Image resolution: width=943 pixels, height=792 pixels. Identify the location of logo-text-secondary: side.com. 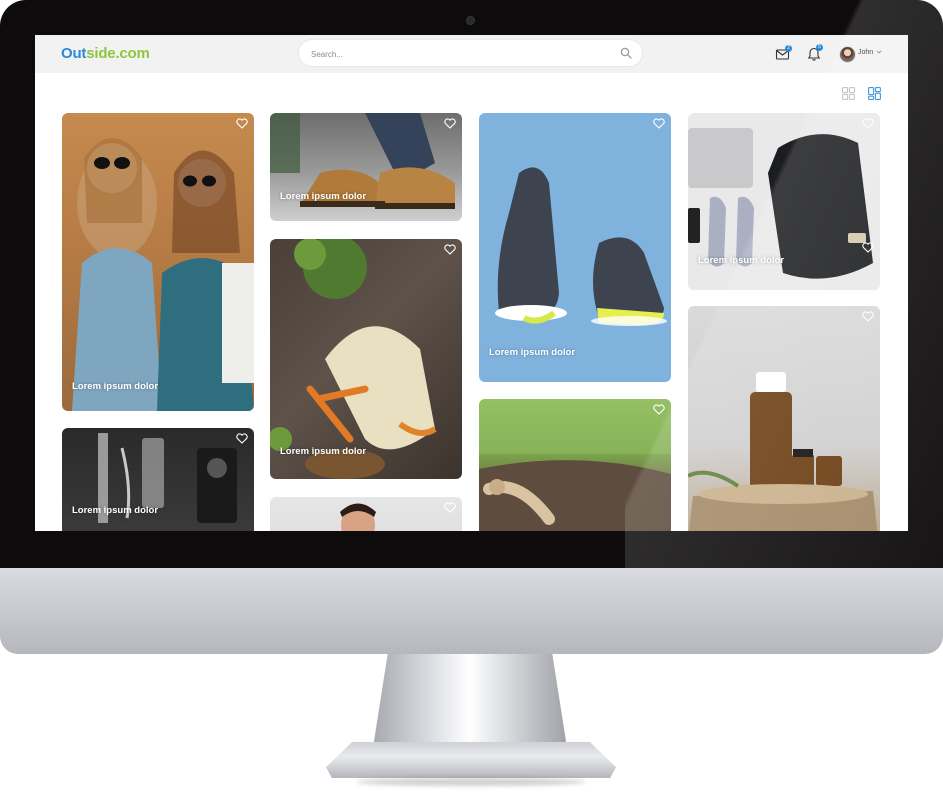
(118, 53).